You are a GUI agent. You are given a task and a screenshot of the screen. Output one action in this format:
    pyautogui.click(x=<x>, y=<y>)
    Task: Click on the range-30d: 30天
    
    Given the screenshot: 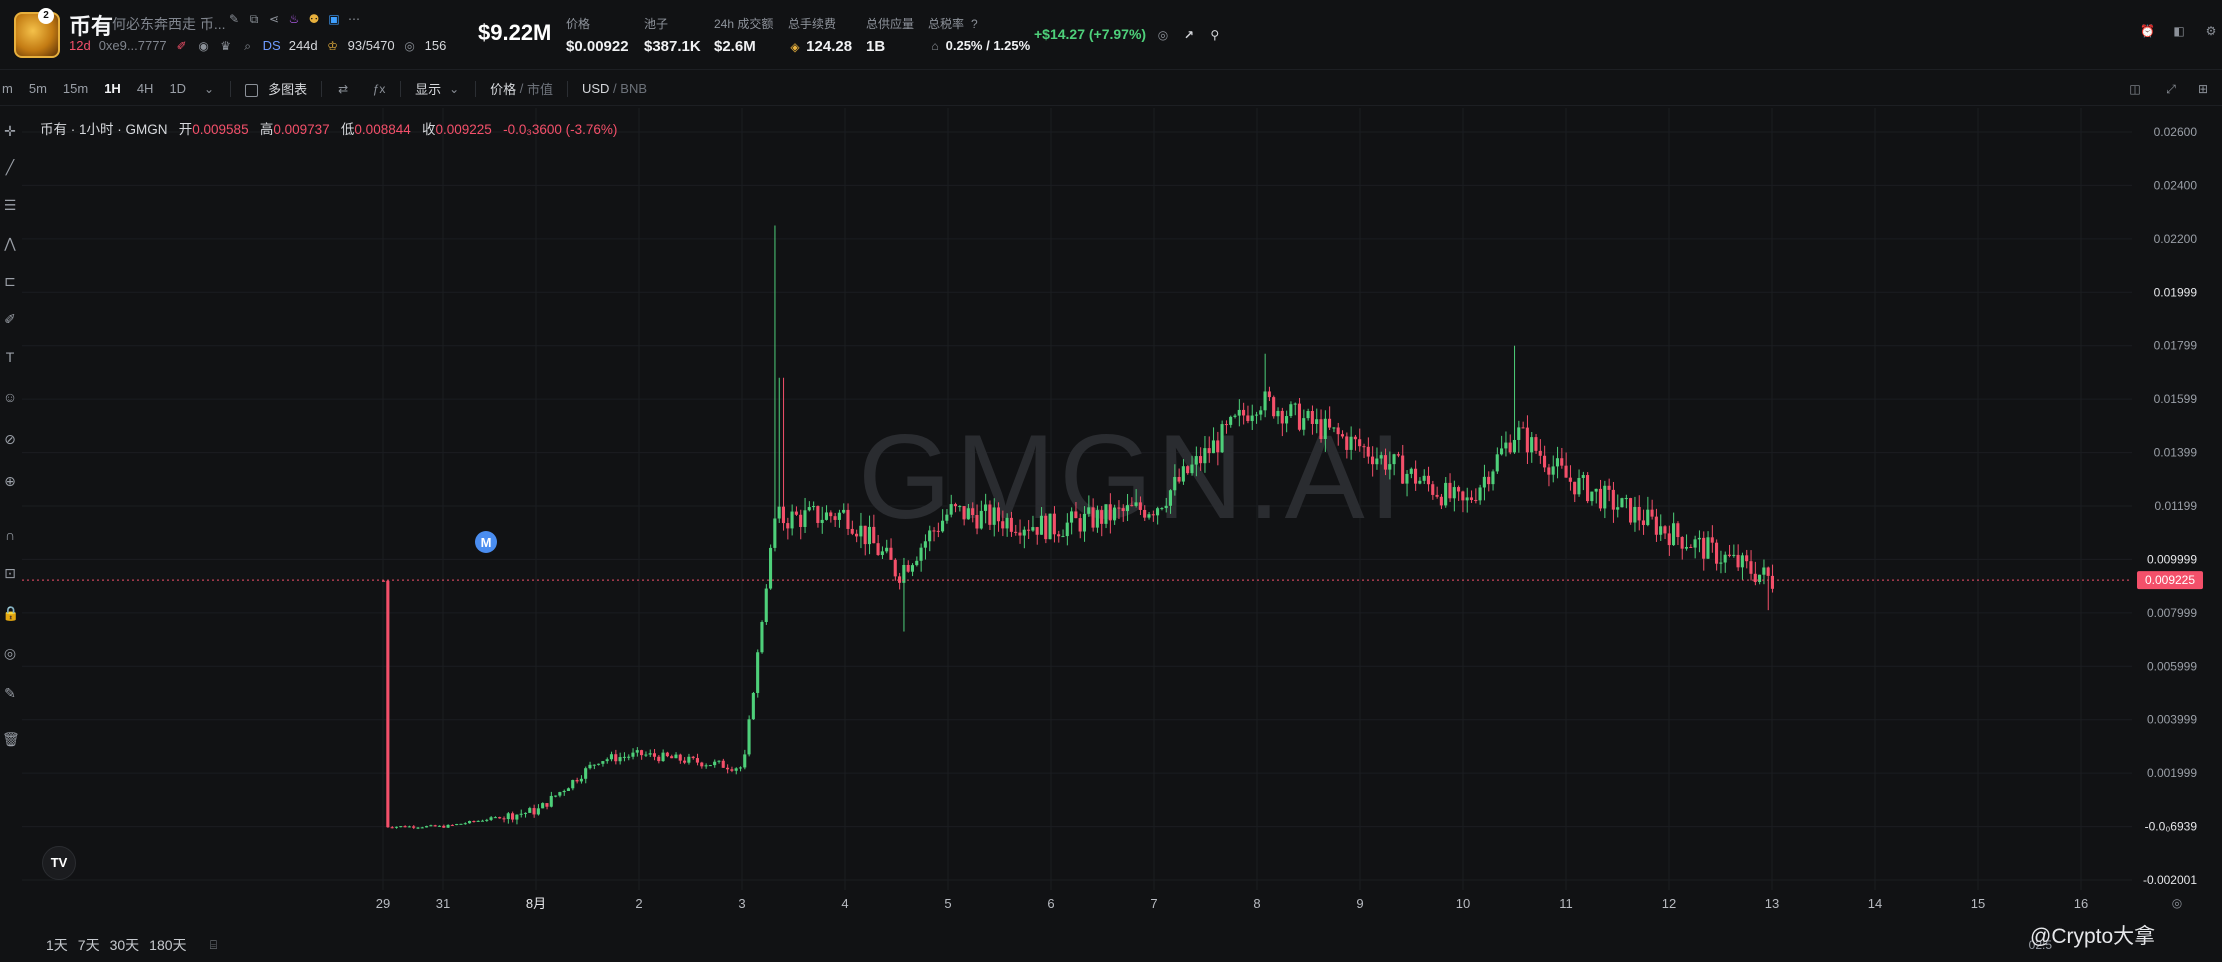 What is the action you would take?
    pyautogui.click(x=125, y=945)
    